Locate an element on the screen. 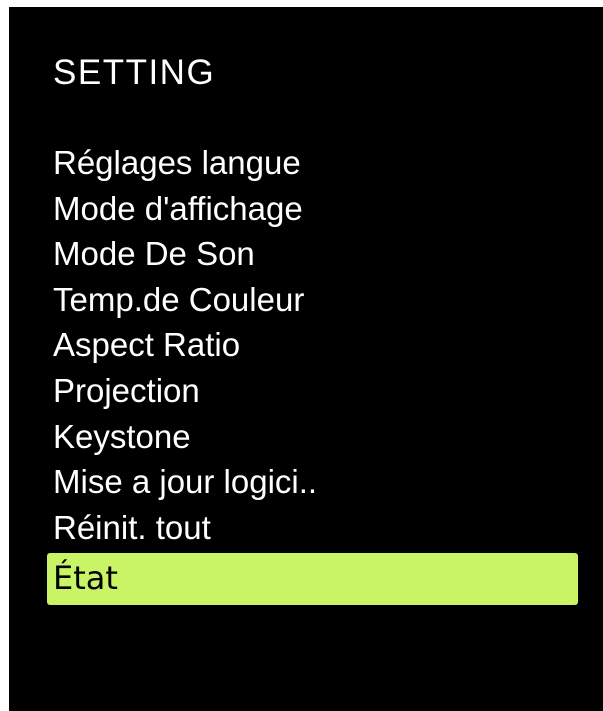 This screenshot has width=603, height=711. menu-item-aspect-ratio: Aspect Ratio is located at coordinates (306, 346).